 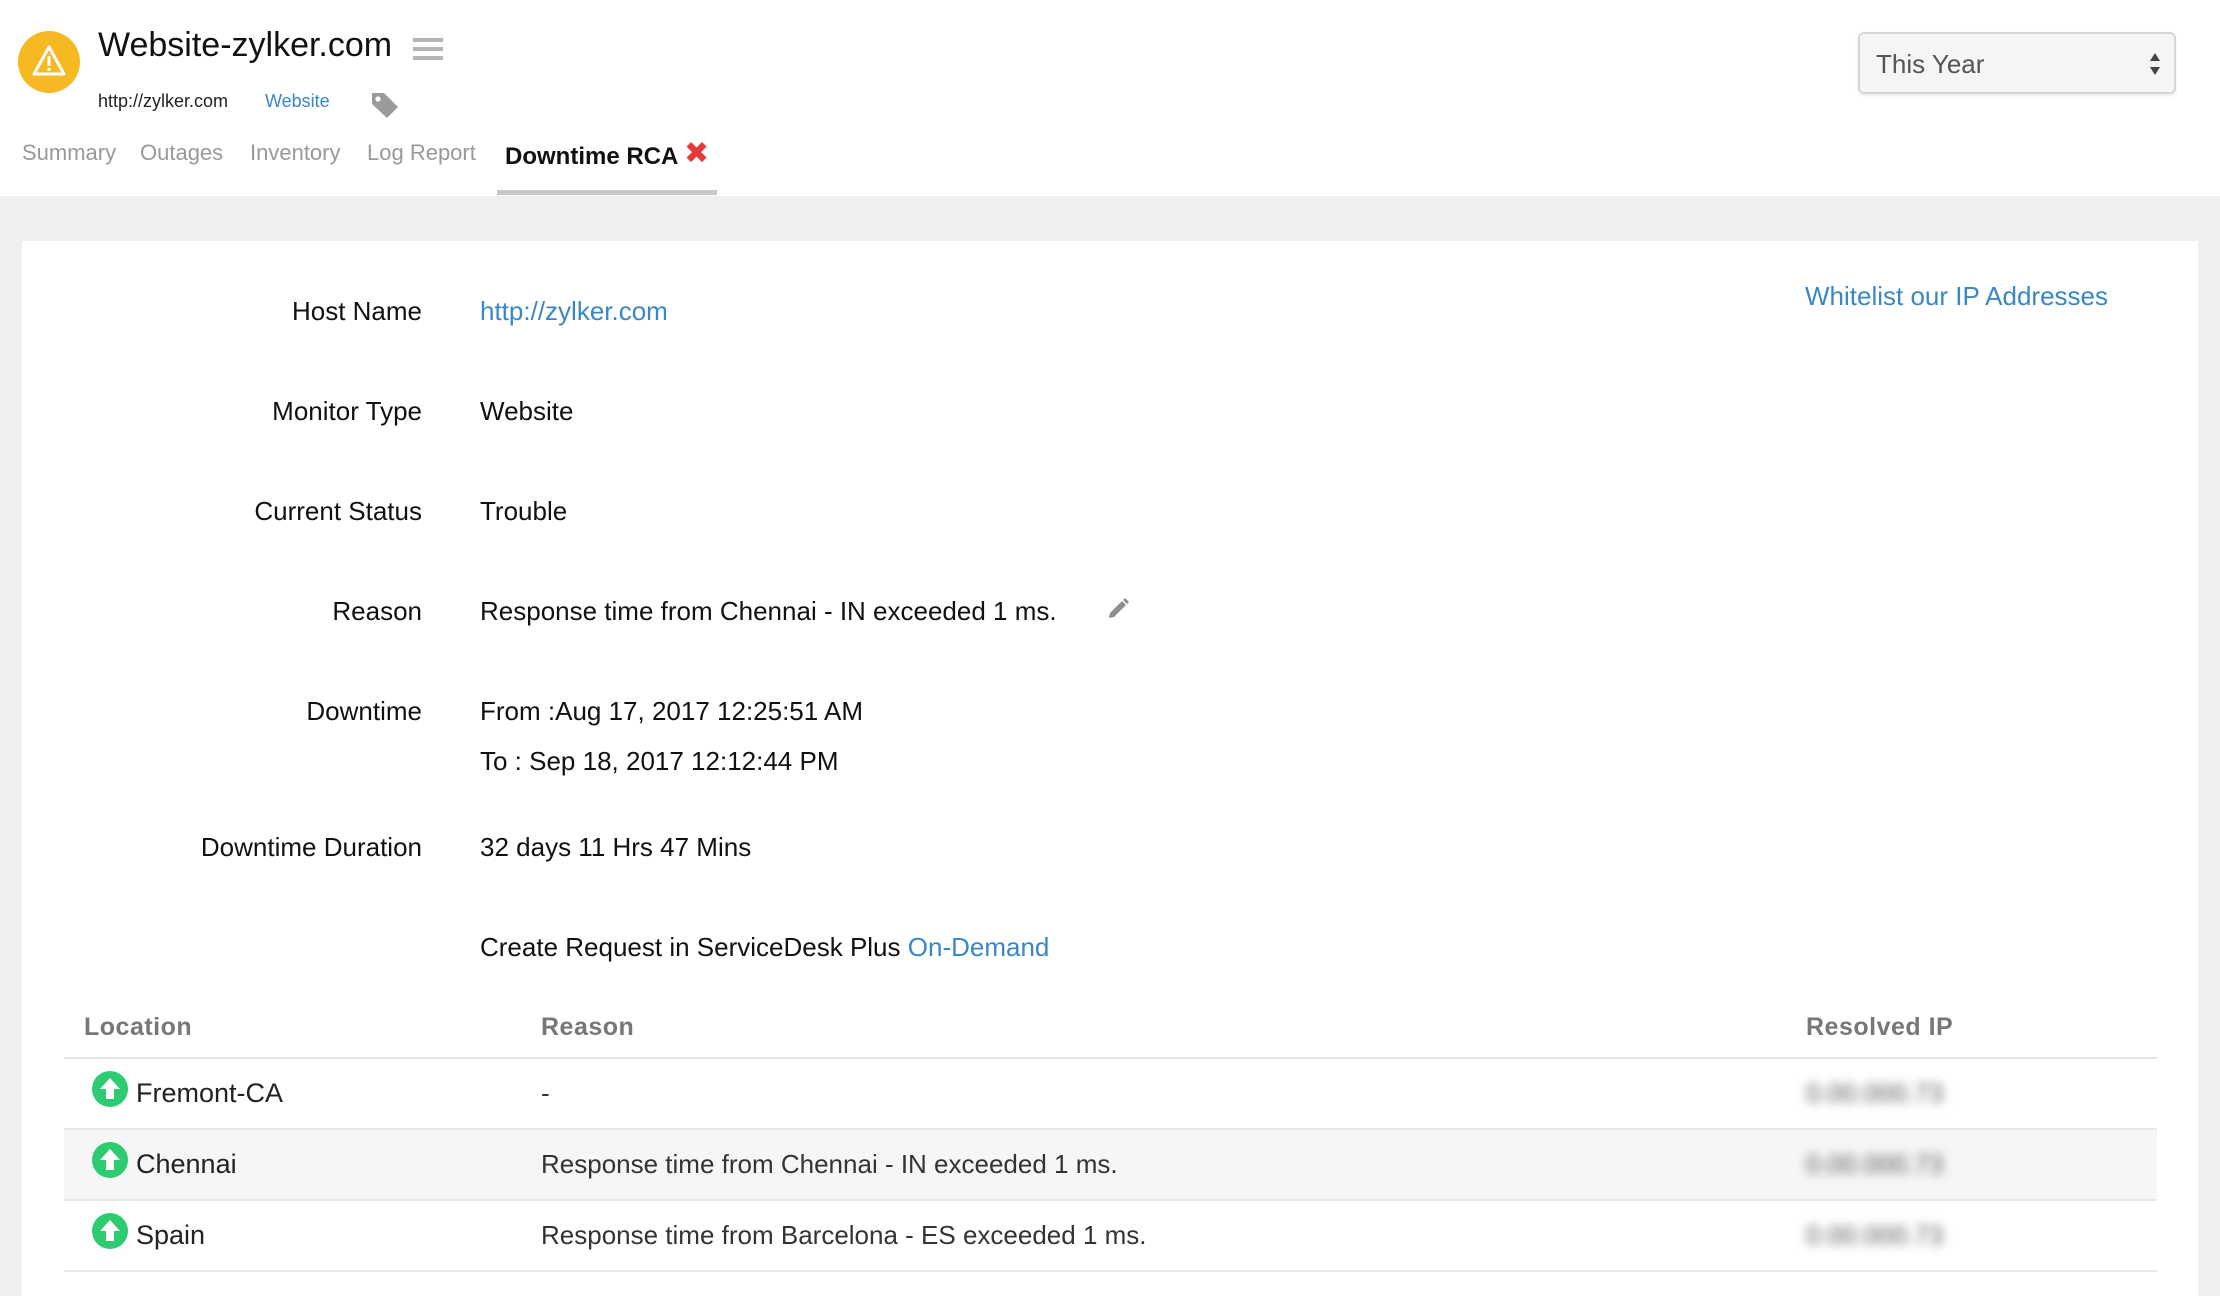 What do you see at coordinates (338, 511) in the screenshot?
I see `current-status-label: Current Status` at bounding box center [338, 511].